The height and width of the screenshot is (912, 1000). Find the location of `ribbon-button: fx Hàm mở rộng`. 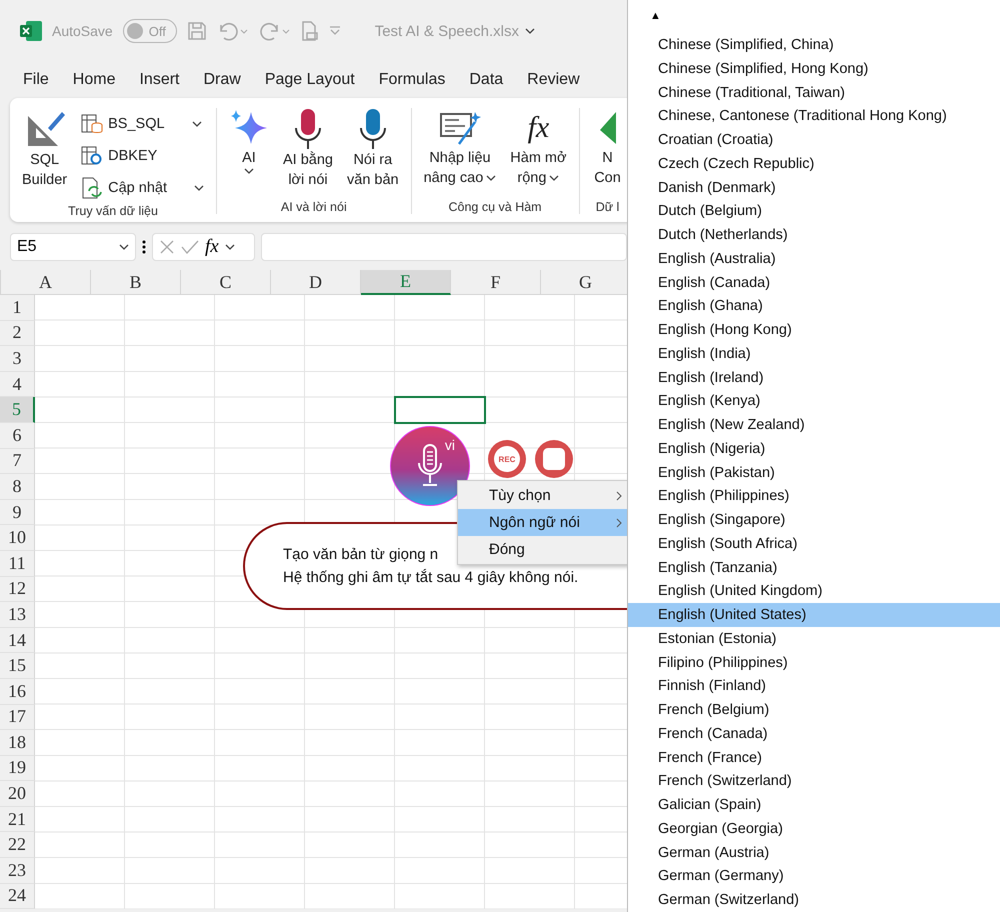

ribbon-button: fx Hàm mở rộng is located at coordinates (538, 154).